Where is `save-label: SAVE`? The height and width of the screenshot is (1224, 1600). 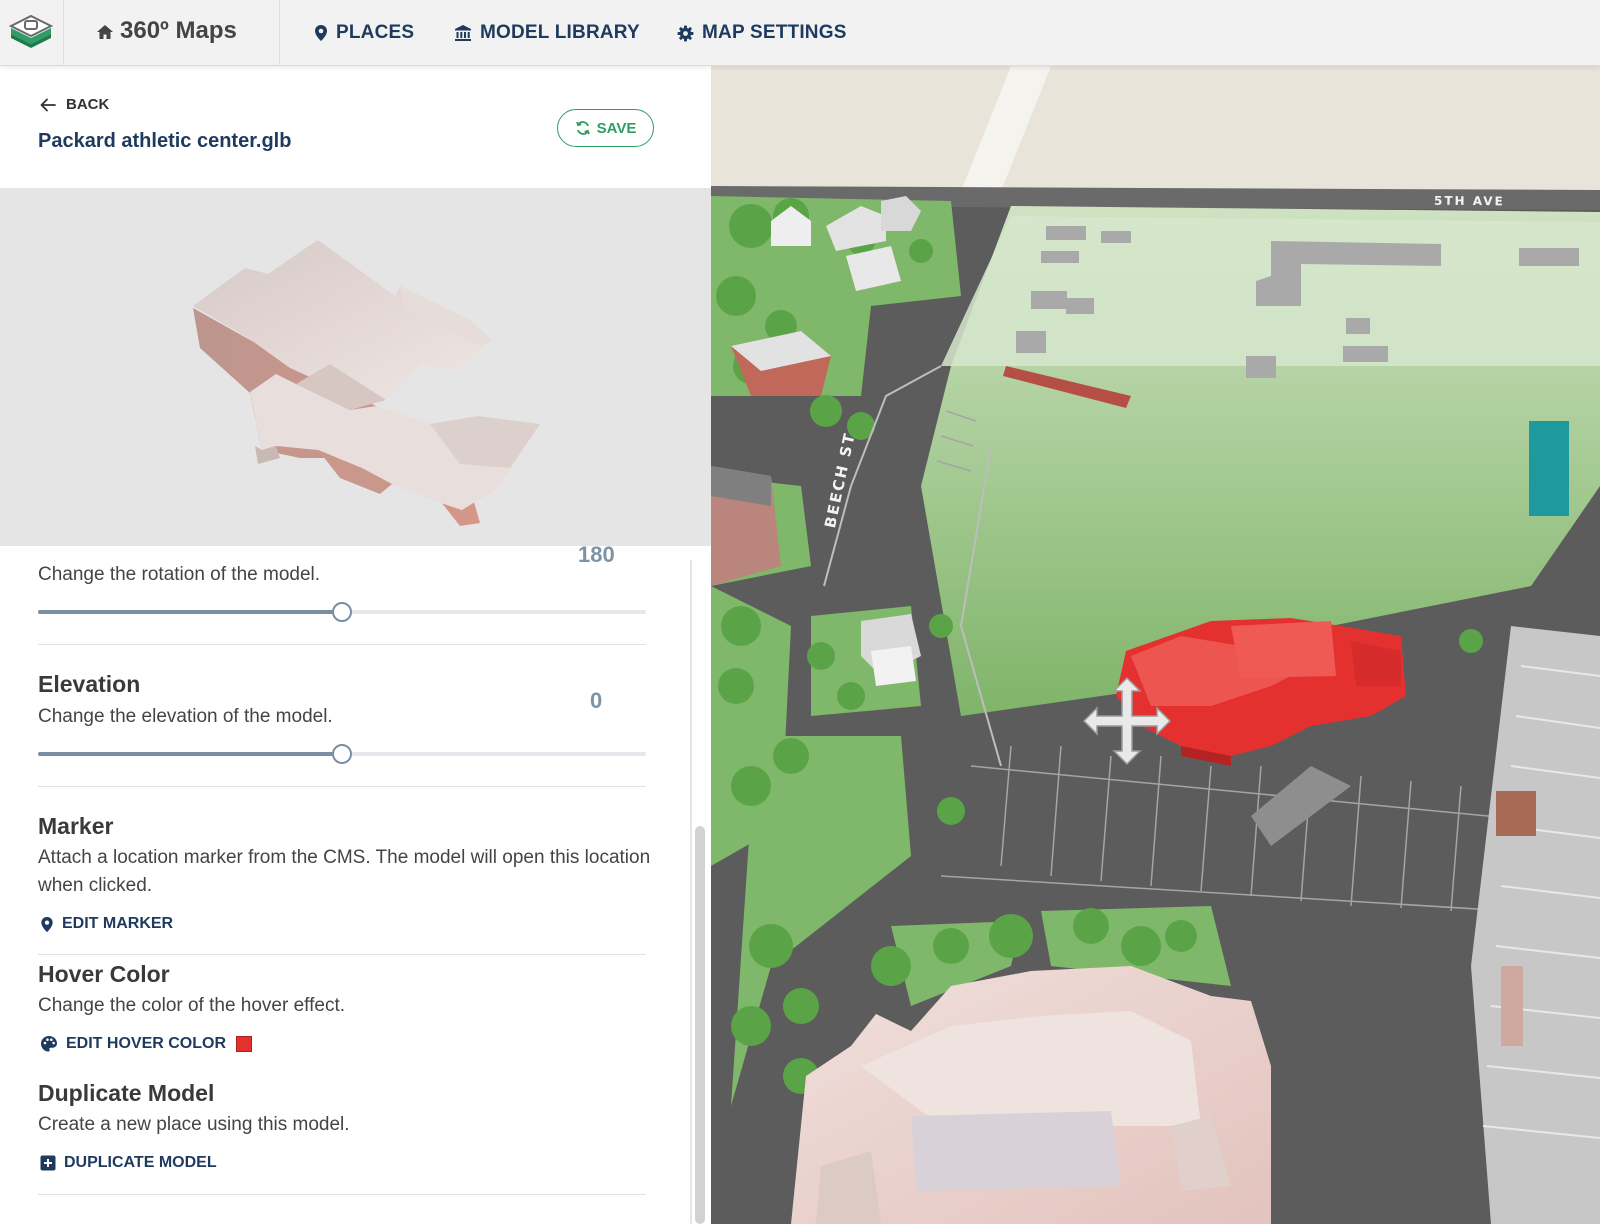 save-label: SAVE is located at coordinates (616, 128).